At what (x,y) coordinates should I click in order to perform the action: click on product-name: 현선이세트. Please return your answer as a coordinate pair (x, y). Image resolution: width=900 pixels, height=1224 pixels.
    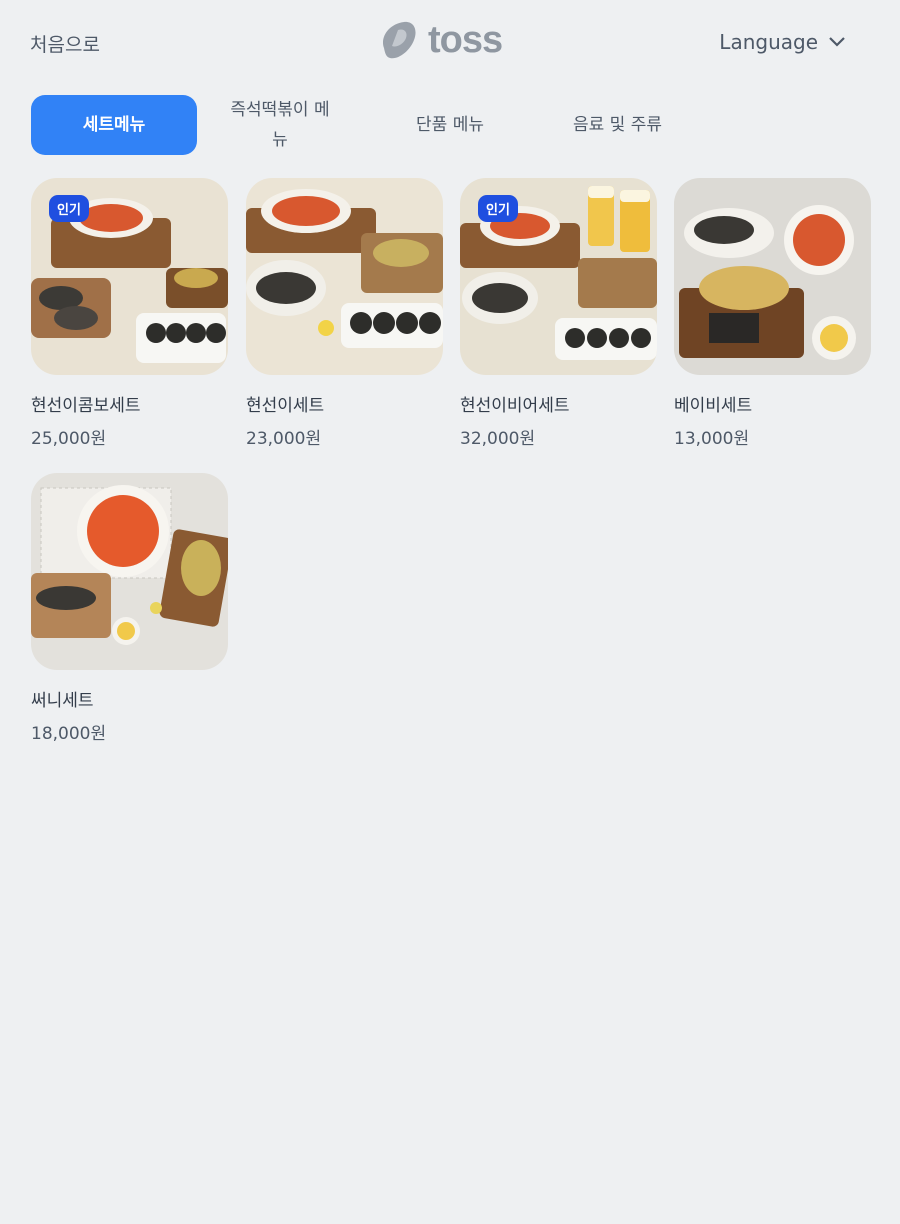
    Looking at the image, I should click on (285, 406).